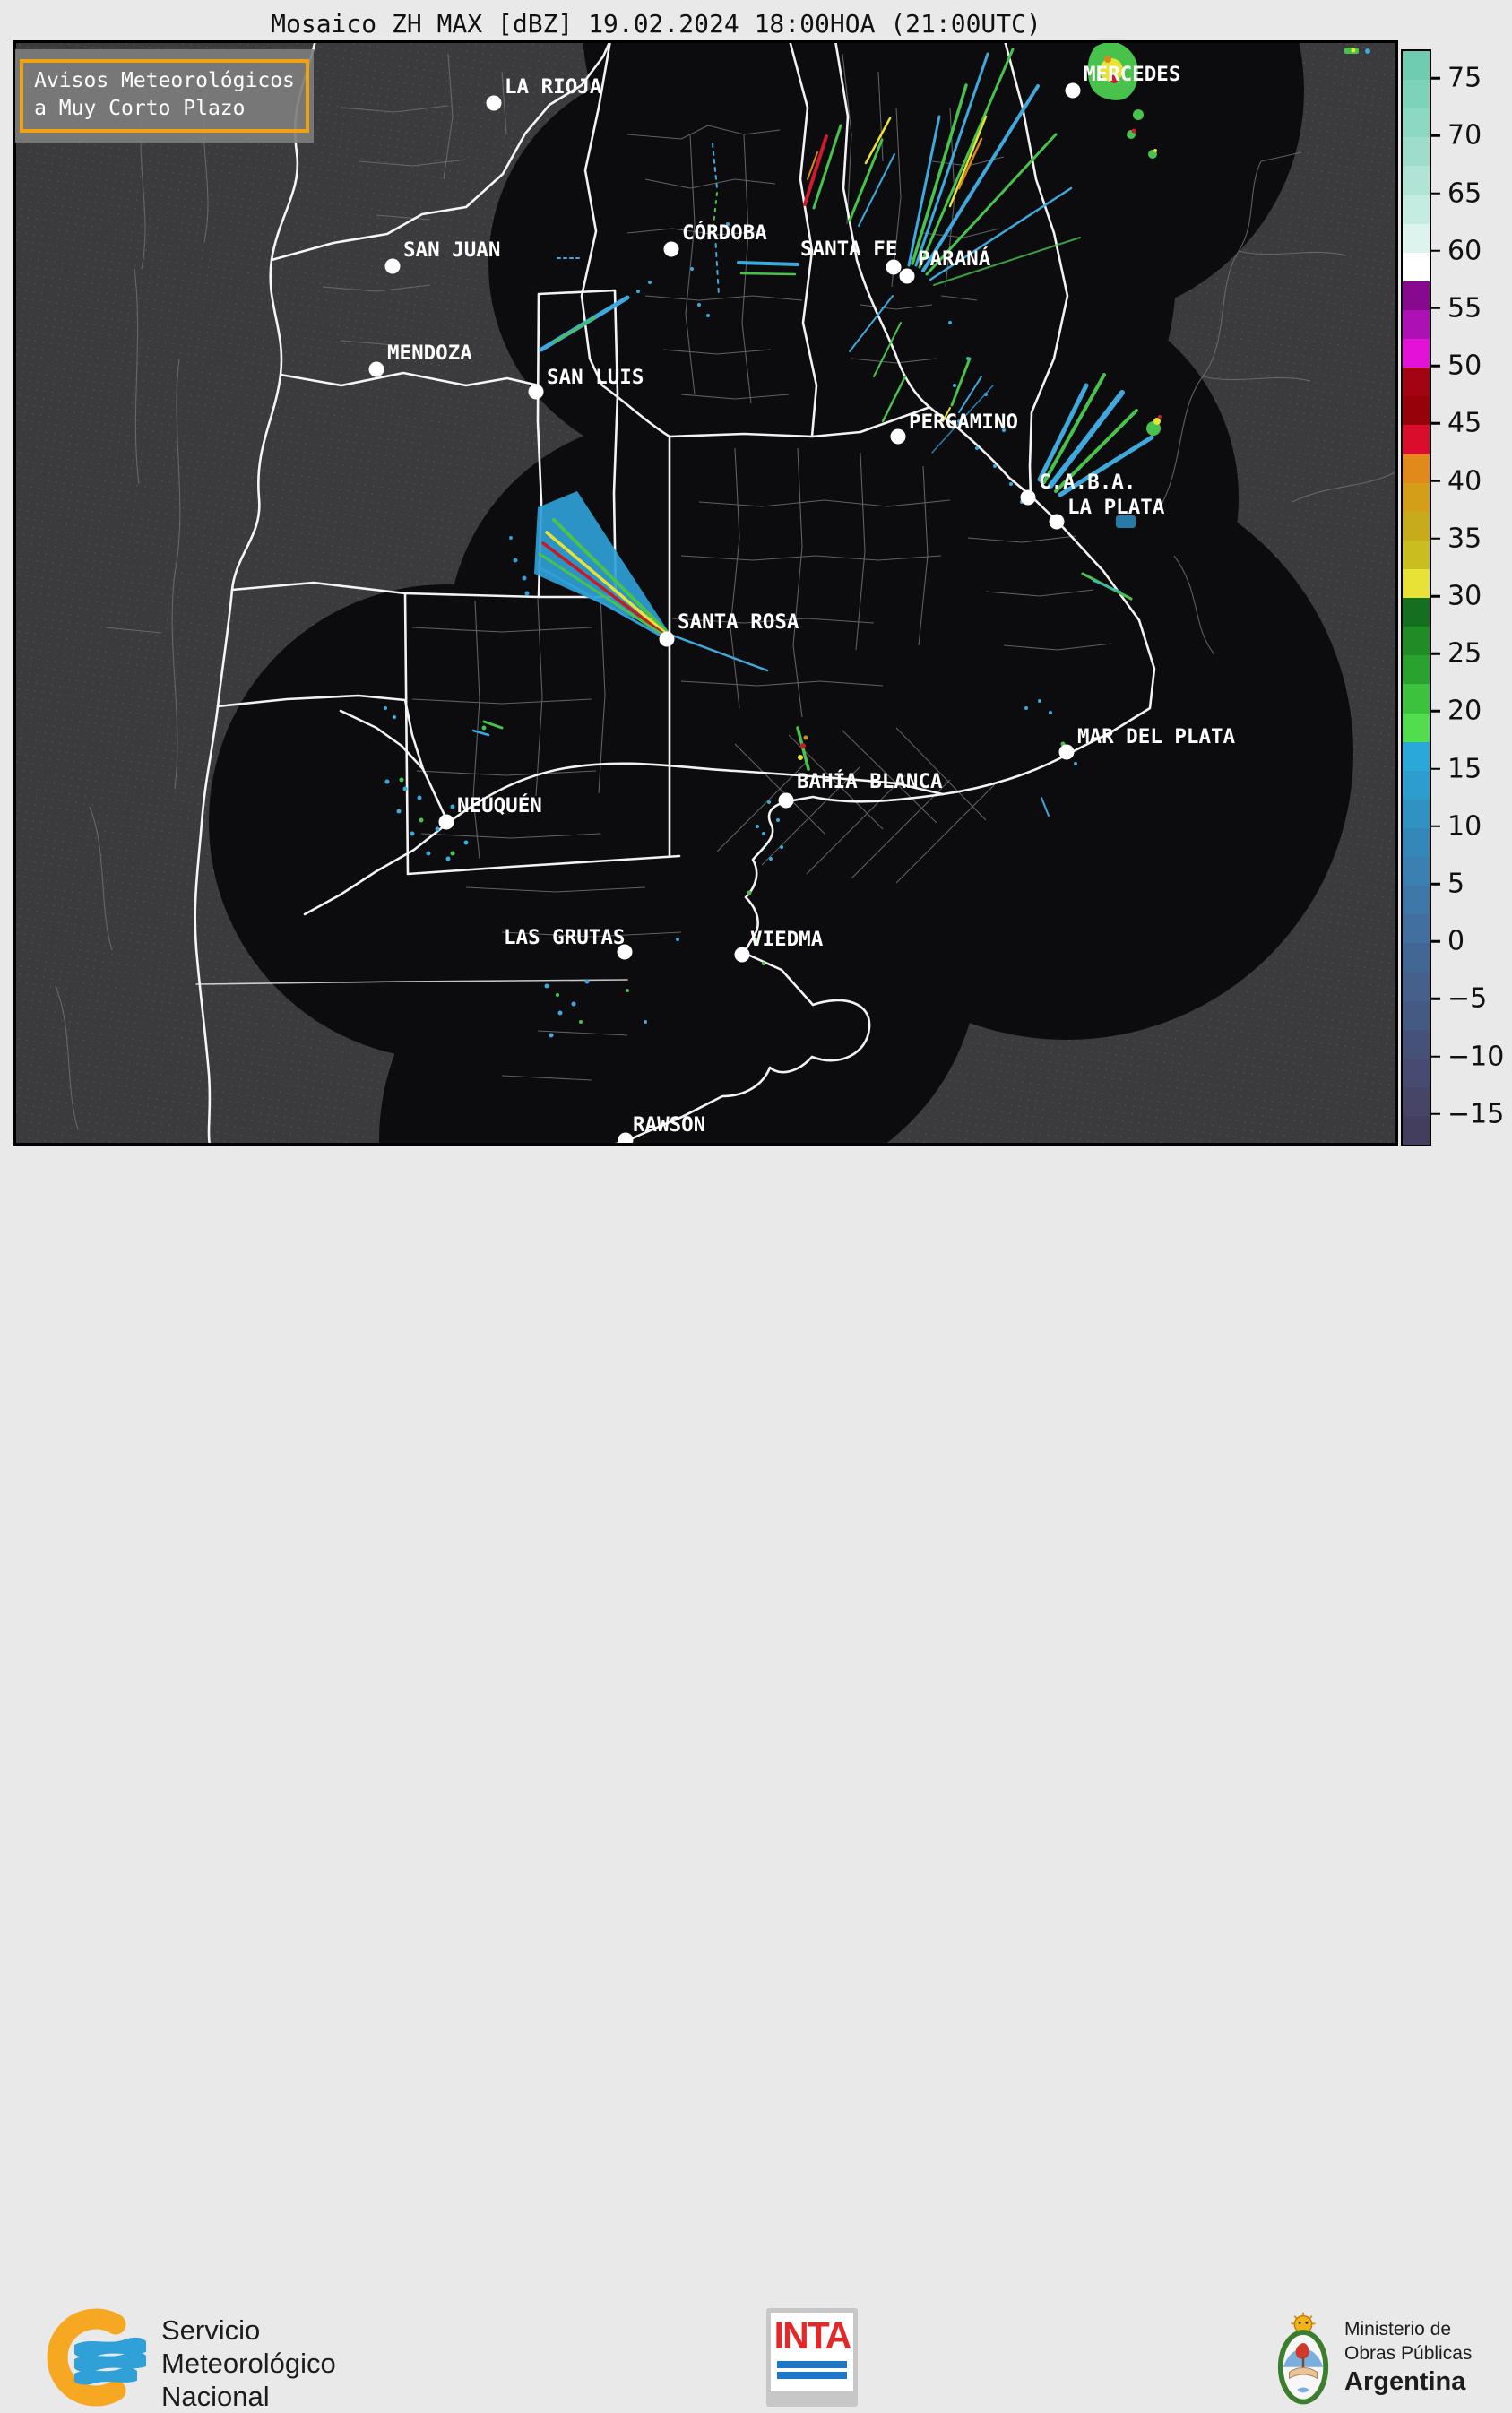  Describe the element at coordinates (499, 805) in the screenshot. I see `city-label: NEUQUÉN` at that location.